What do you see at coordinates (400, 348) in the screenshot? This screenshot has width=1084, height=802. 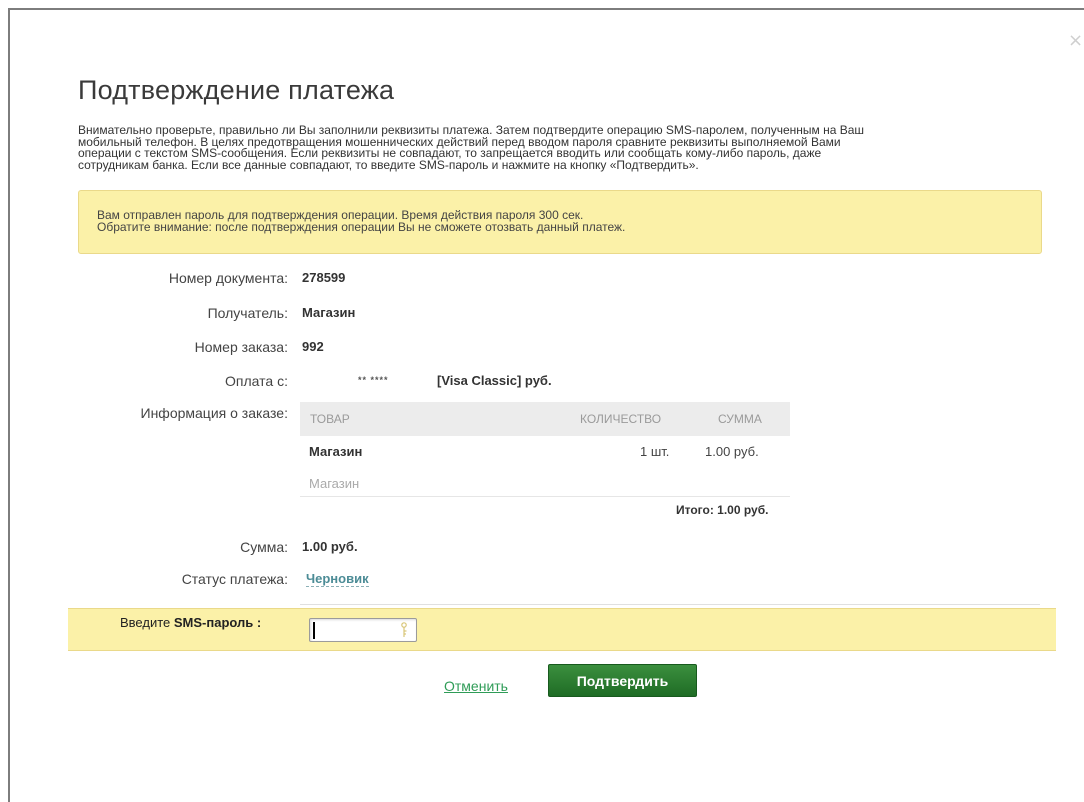 I see `order-number-row: Номер заказа: 992` at bounding box center [400, 348].